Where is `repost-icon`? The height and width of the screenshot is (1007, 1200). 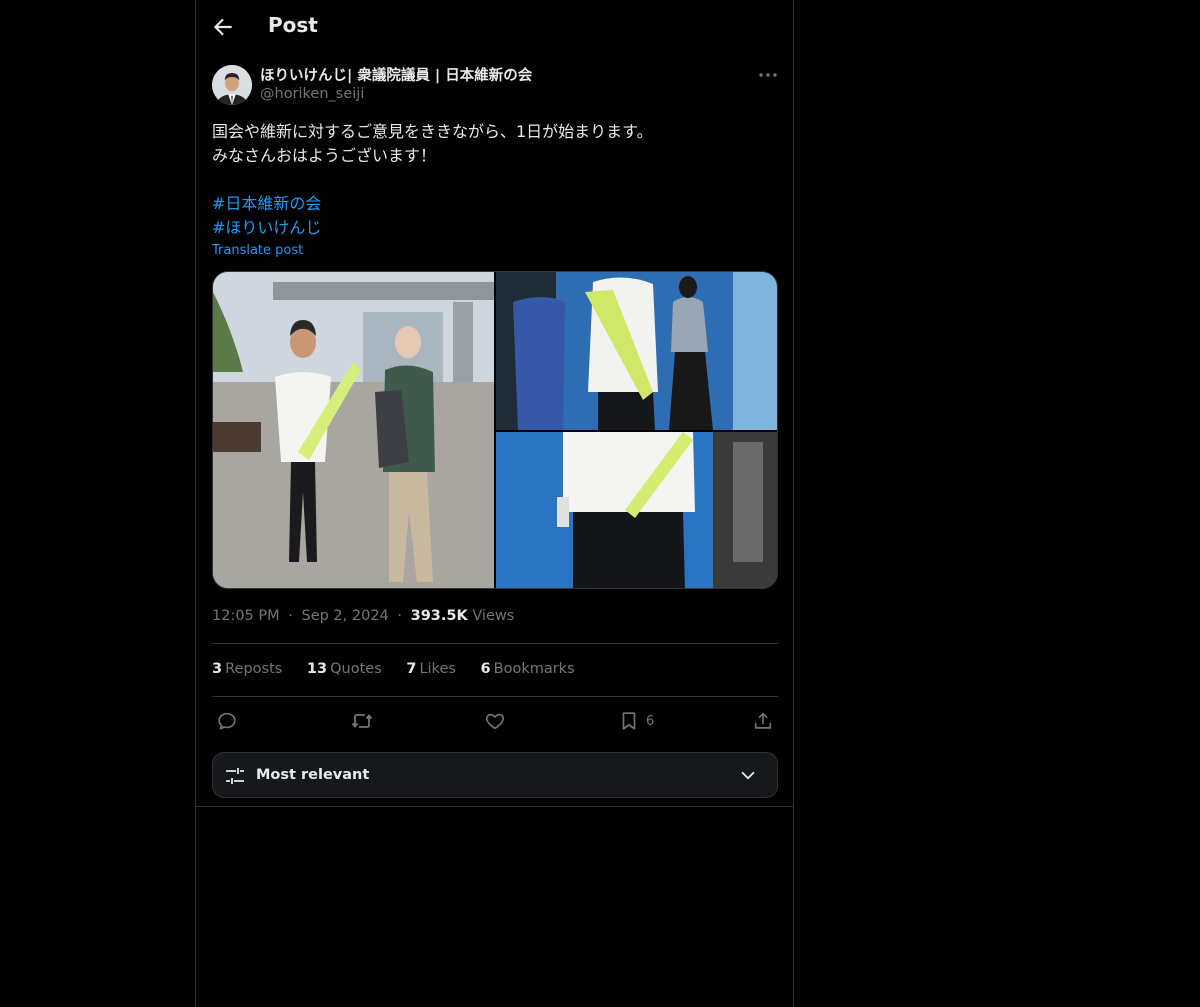
repost-icon is located at coordinates (362, 721).